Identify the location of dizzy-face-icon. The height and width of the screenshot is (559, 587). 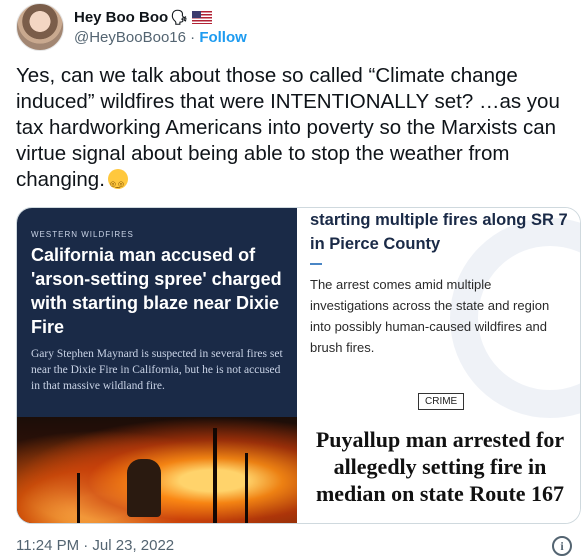
(117, 185).